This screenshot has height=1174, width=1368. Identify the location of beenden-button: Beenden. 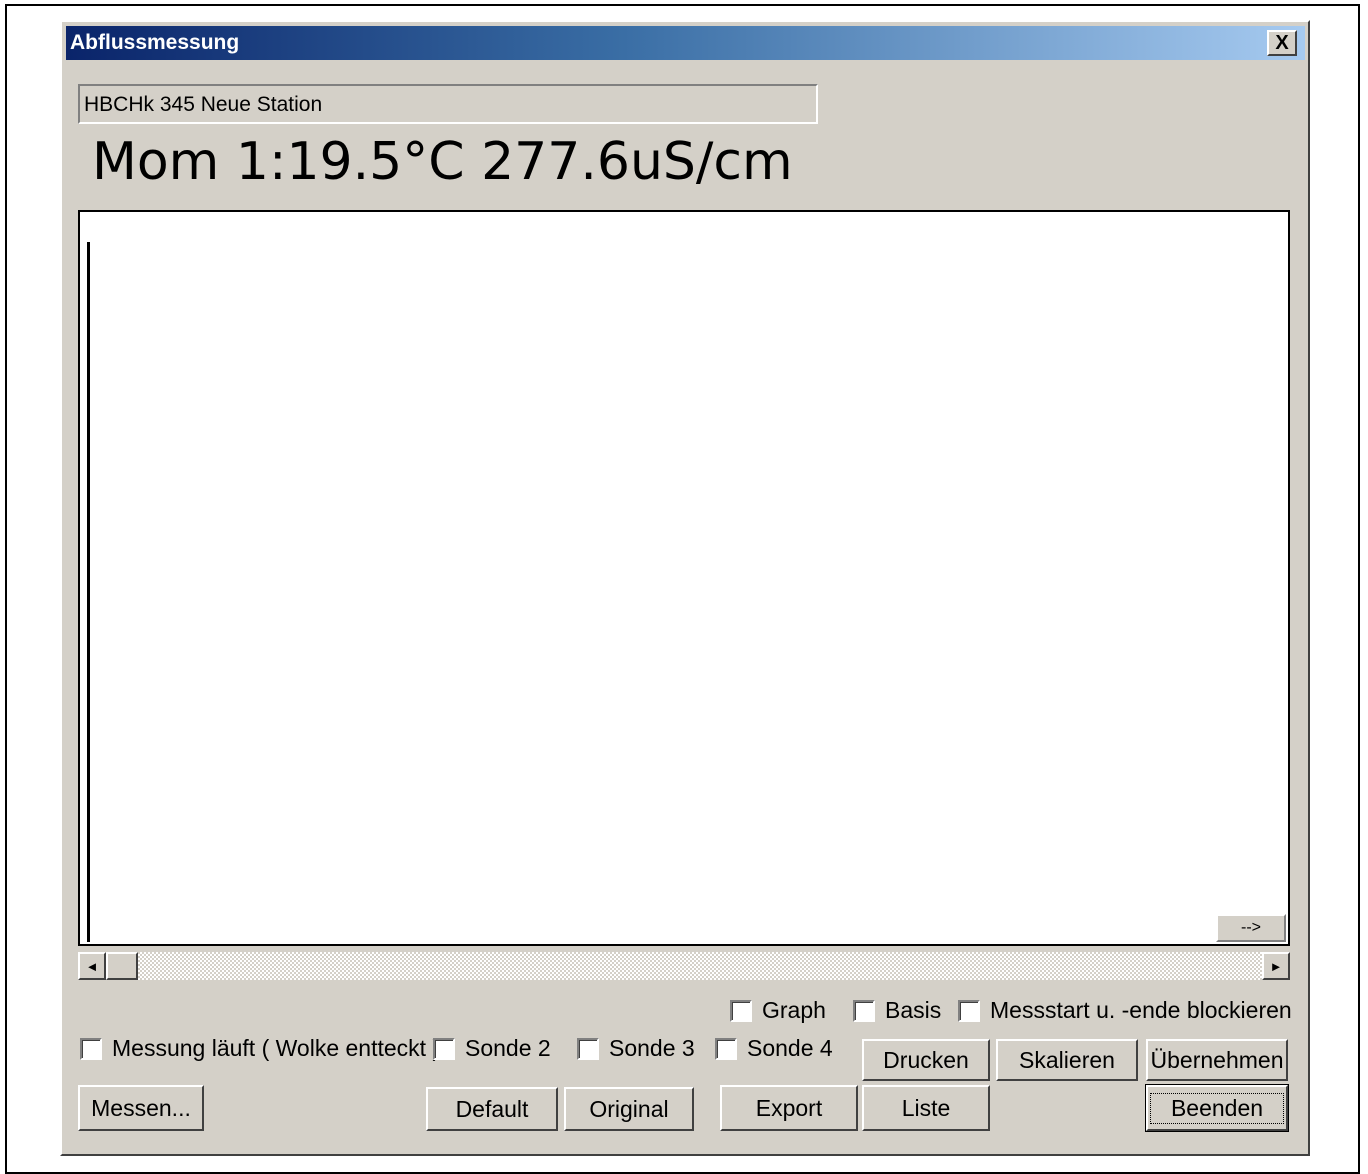
(1217, 1108).